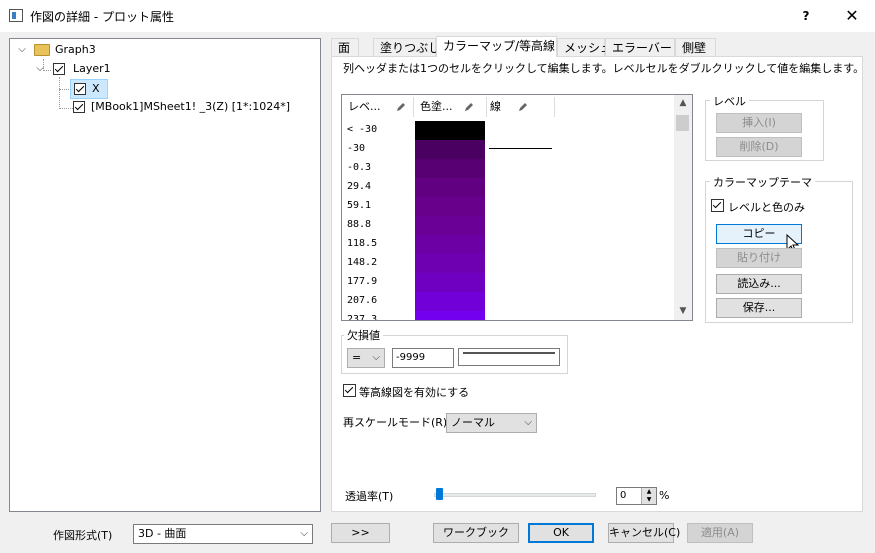 The image size is (875, 553). What do you see at coordinates (648, 492) in the screenshot?
I see `spin-up-icon: ▲` at bounding box center [648, 492].